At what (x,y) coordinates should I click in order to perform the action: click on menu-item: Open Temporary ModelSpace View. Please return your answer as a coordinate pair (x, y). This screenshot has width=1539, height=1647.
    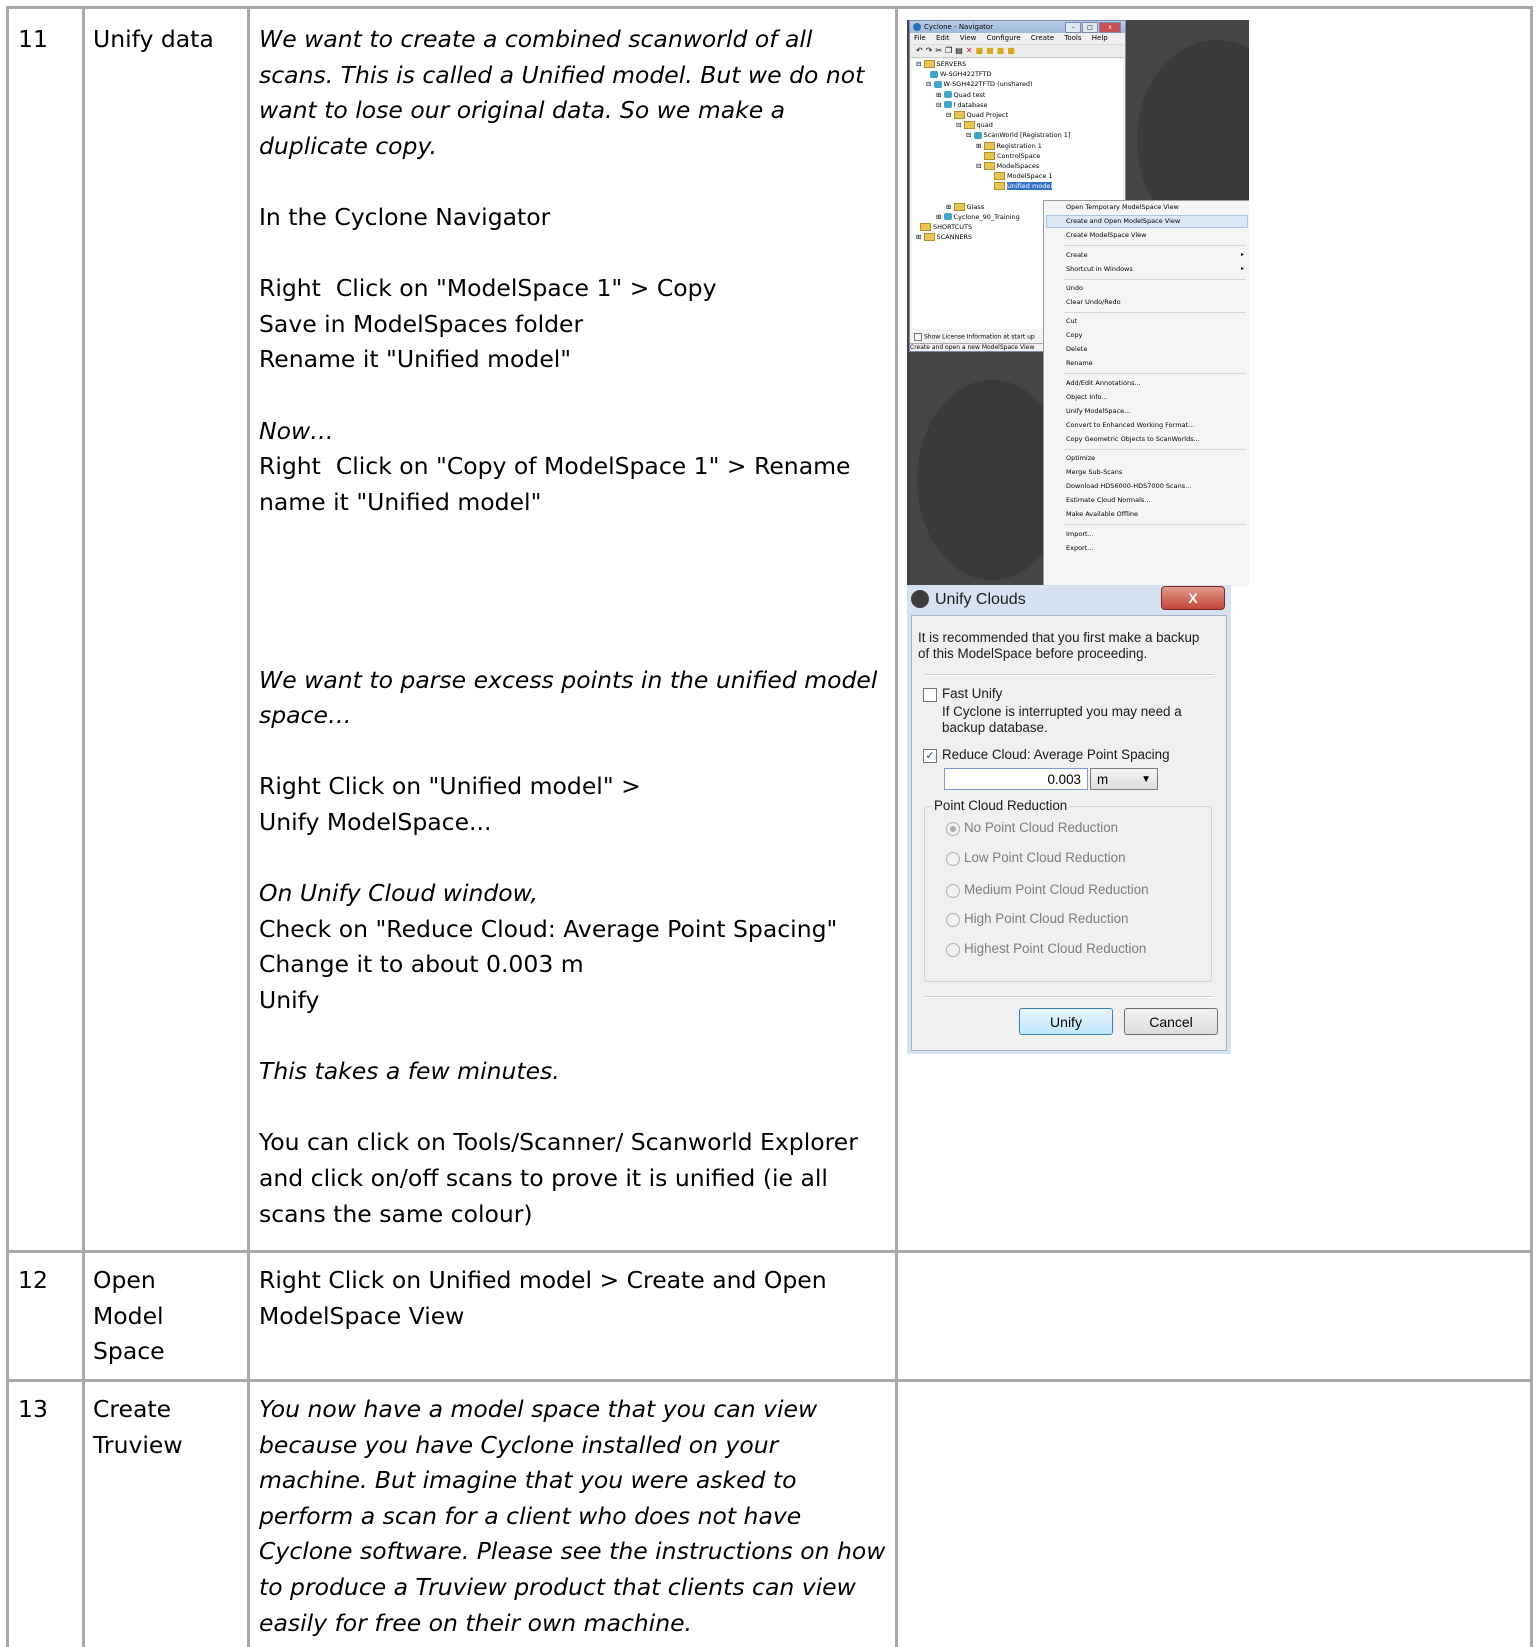
    Looking at the image, I should click on (1122, 207).